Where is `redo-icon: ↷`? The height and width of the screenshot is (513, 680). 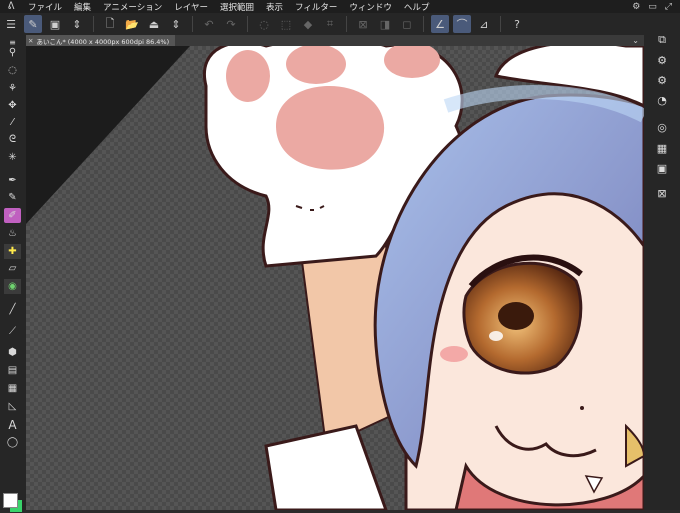 redo-icon: ↷ is located at coordinates (231, 24).